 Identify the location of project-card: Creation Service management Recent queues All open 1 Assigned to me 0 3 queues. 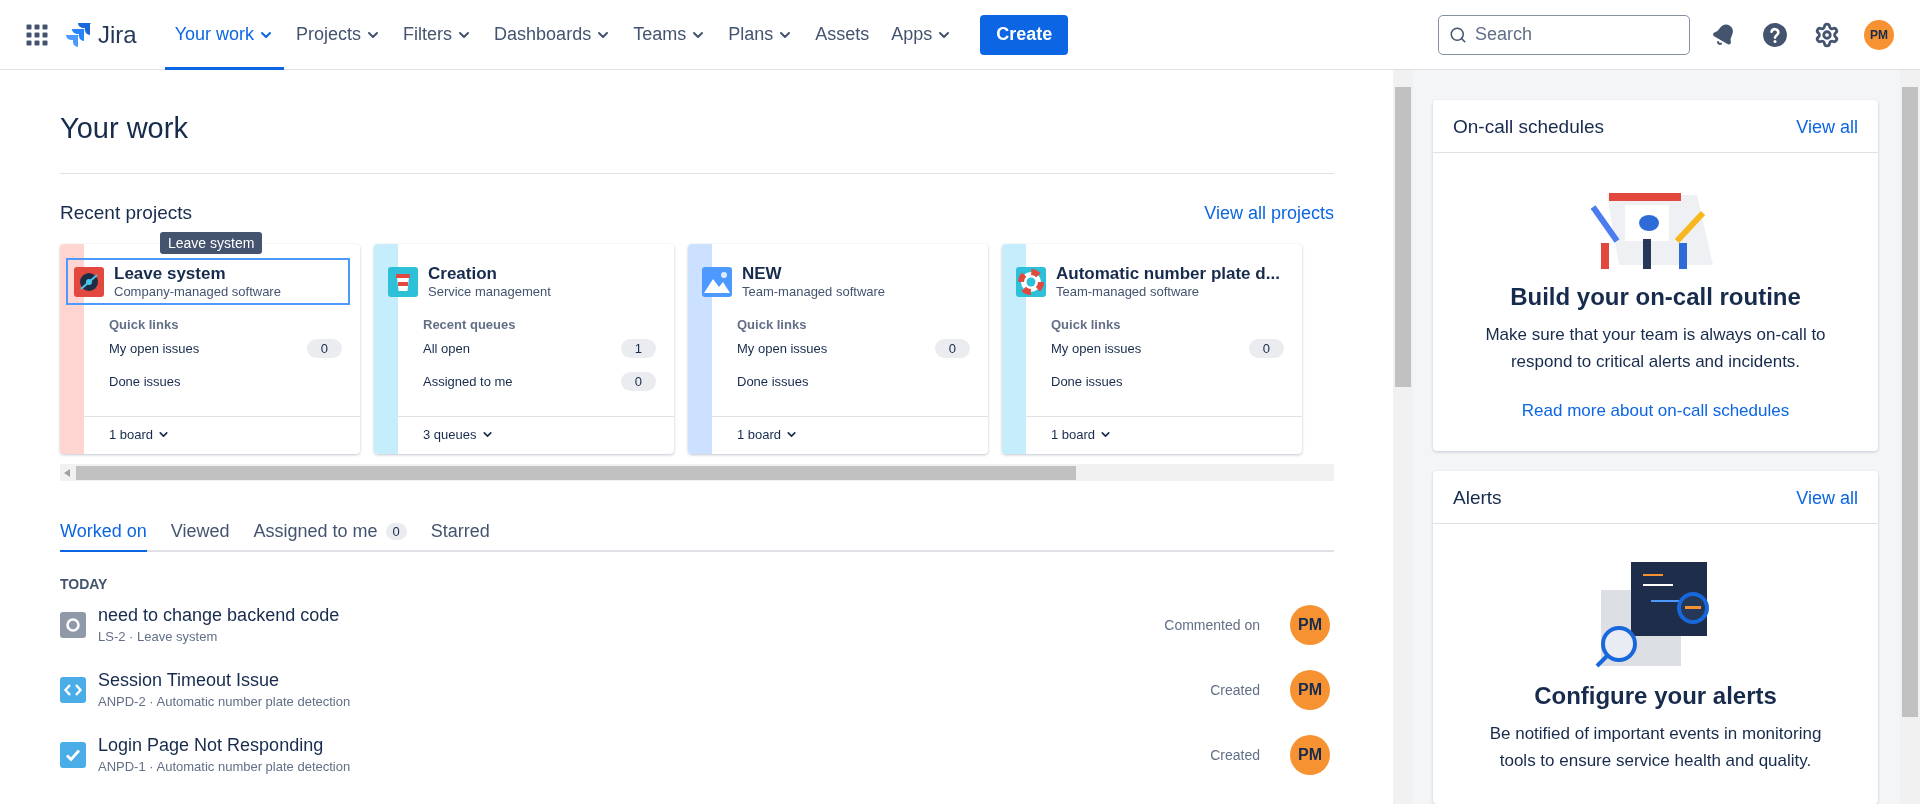
(524, 349).